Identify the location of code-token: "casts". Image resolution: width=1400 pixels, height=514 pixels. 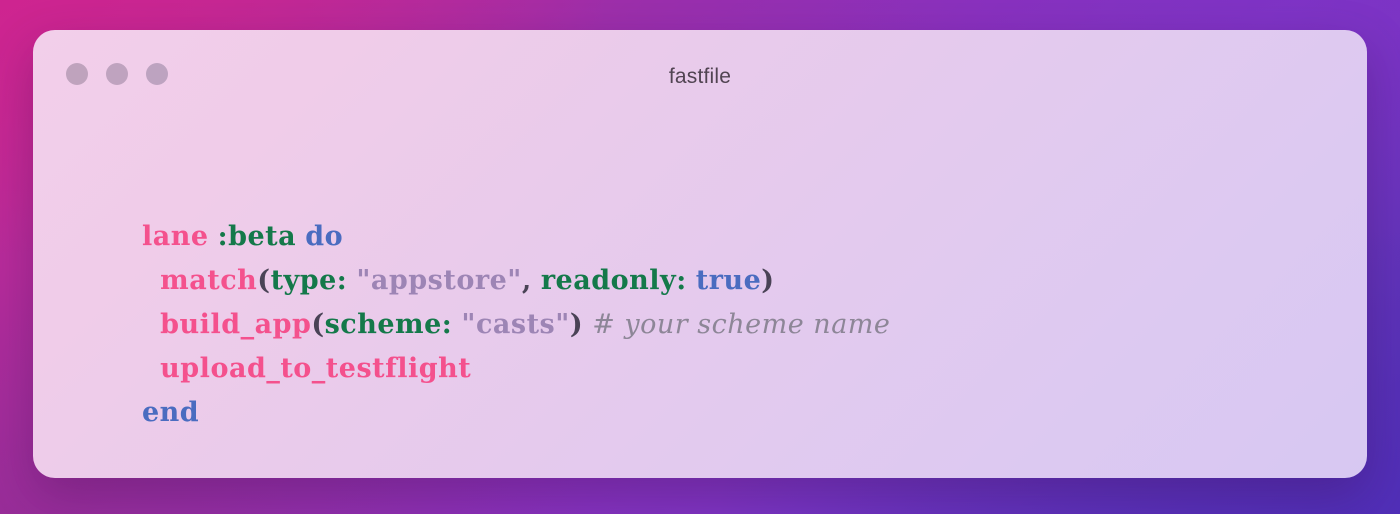
(515, 324).